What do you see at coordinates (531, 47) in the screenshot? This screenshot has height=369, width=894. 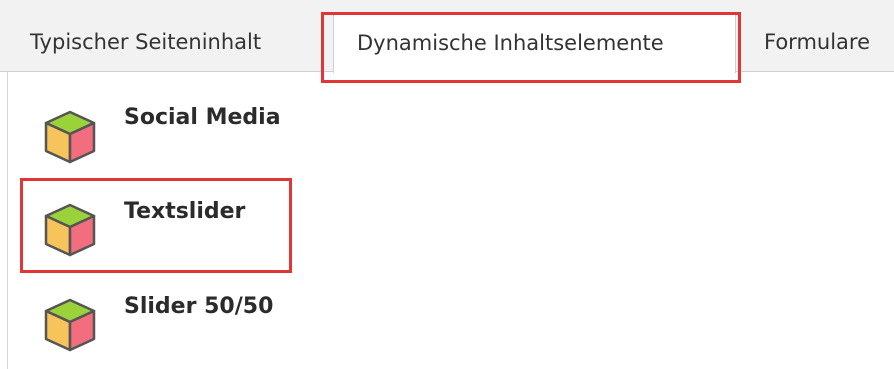 I see `highlight-box-tab` at bounding box center [531, 47].